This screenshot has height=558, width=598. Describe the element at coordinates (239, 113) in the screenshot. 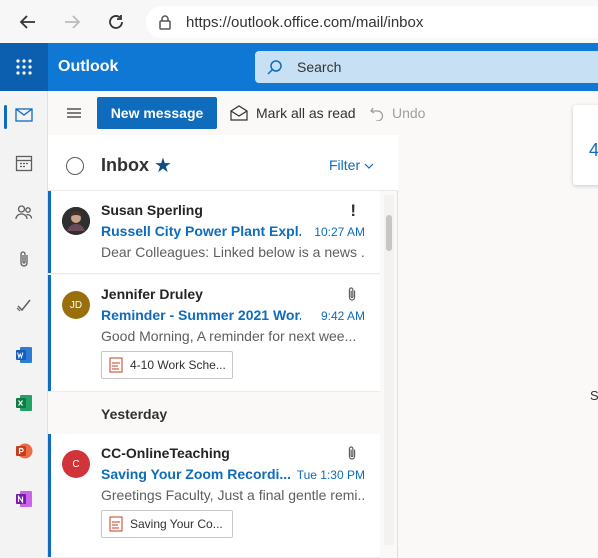

I see `envelope-open-icon` at that location.